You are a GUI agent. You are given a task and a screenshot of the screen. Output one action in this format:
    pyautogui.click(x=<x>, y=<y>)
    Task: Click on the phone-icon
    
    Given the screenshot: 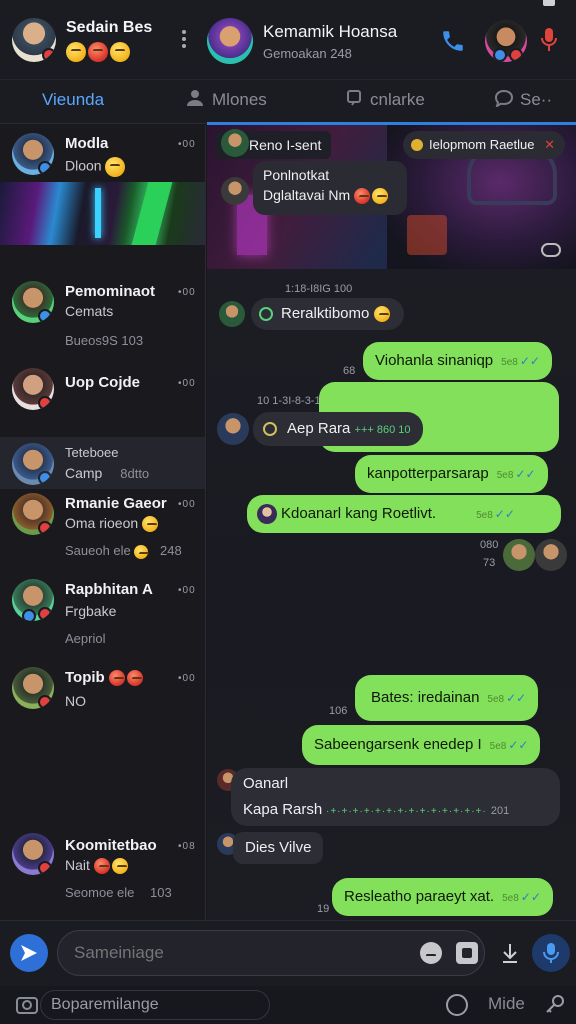 What is the action you would take?
    pyautogui.click(x=453, y=41)
    